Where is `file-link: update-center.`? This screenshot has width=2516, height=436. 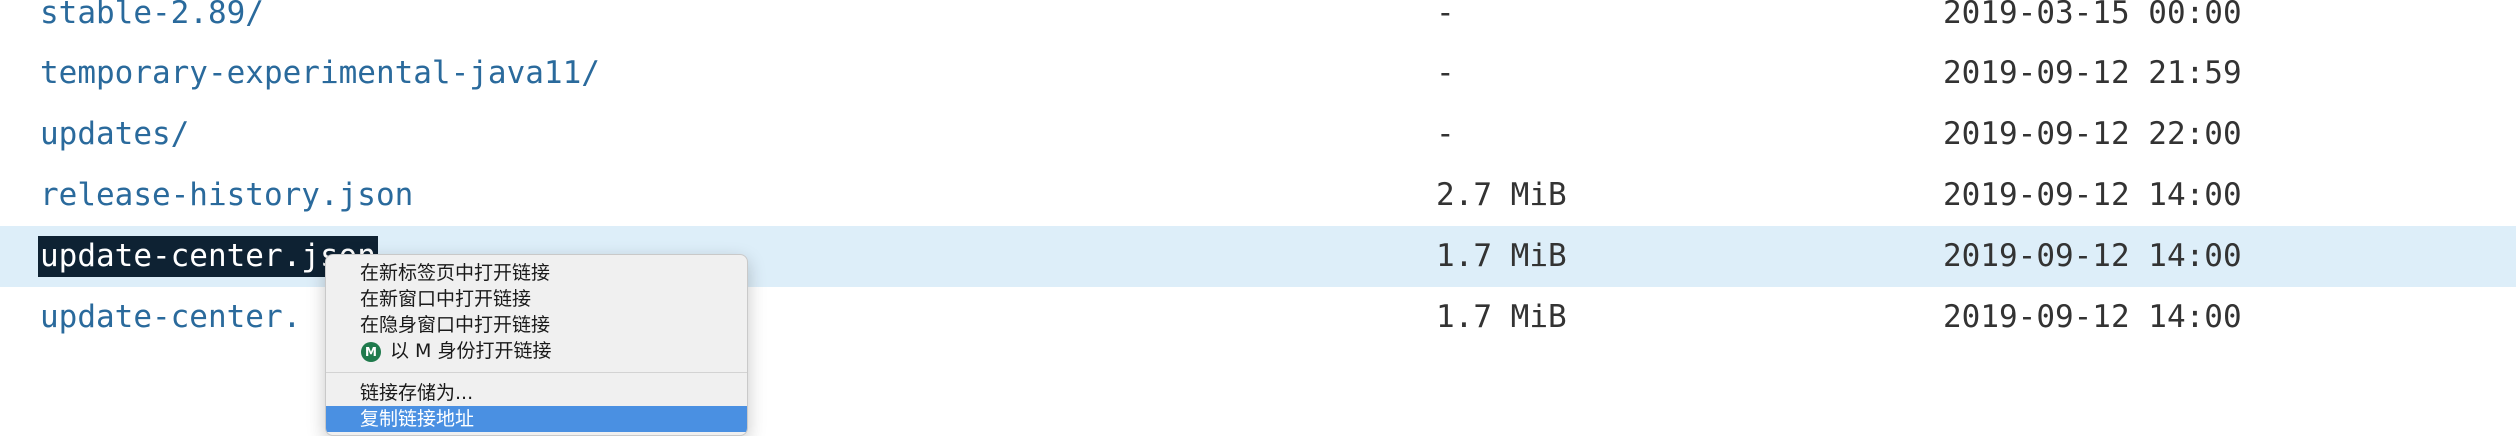 file-link: update-center. is located at coordinates (170, 317).